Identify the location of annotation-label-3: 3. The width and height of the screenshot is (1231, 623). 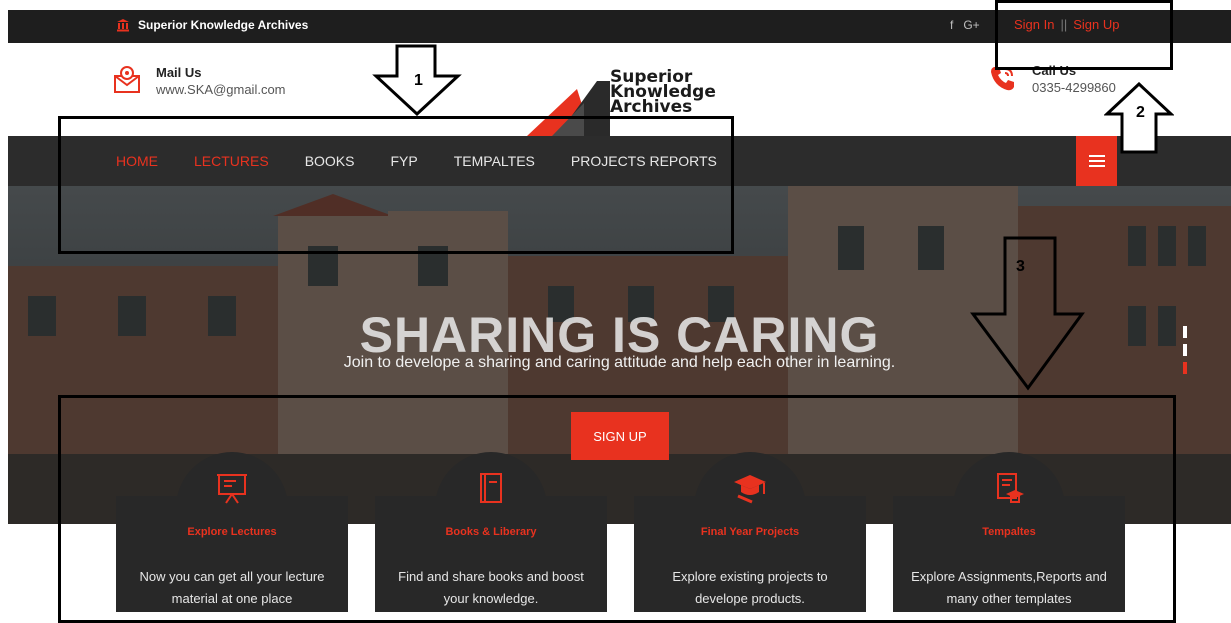
(1020, 266).